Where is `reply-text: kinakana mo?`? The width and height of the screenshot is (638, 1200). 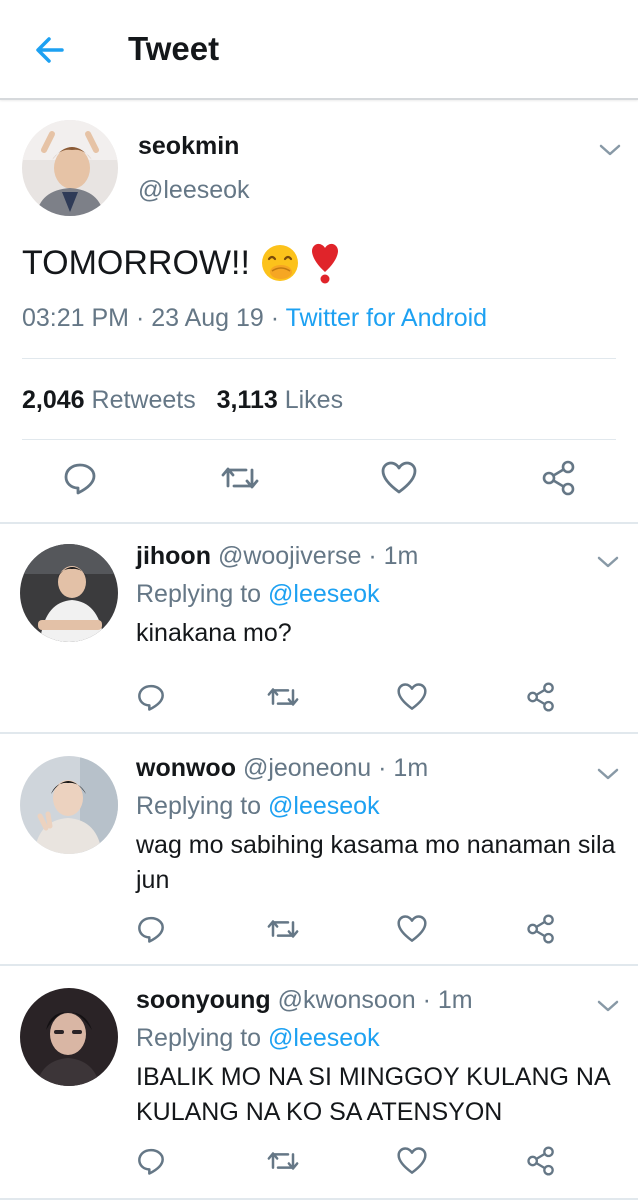
reply-text: kinakana mo? is located at coordinates (214, 633).